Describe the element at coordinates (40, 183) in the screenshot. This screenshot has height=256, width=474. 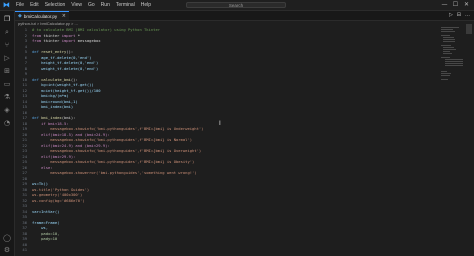
I see `code-text: ws=Tk()` at that location.